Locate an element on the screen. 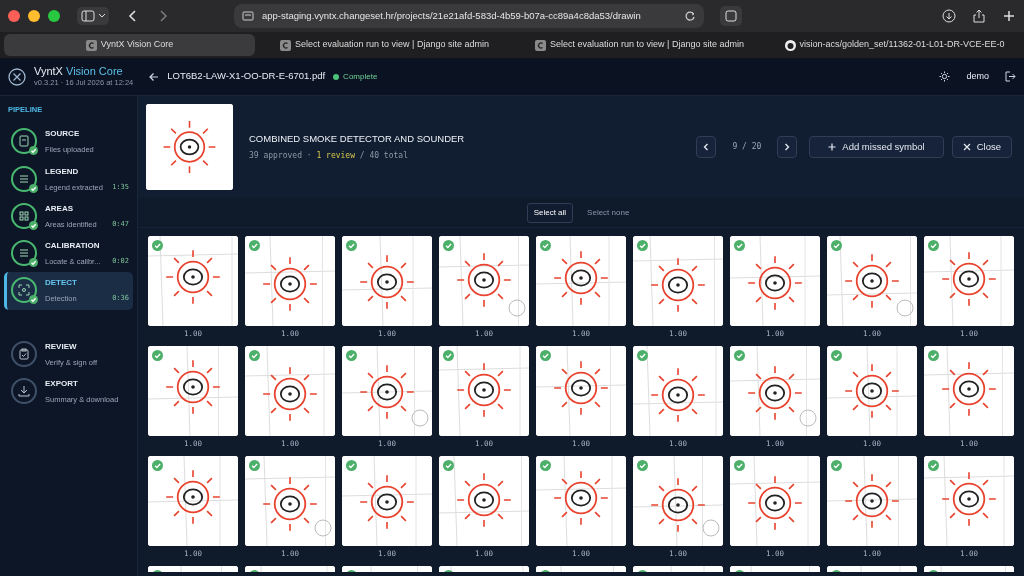 The image size is (1024, 576). close-button: Close is located at coordinates (981, 147).